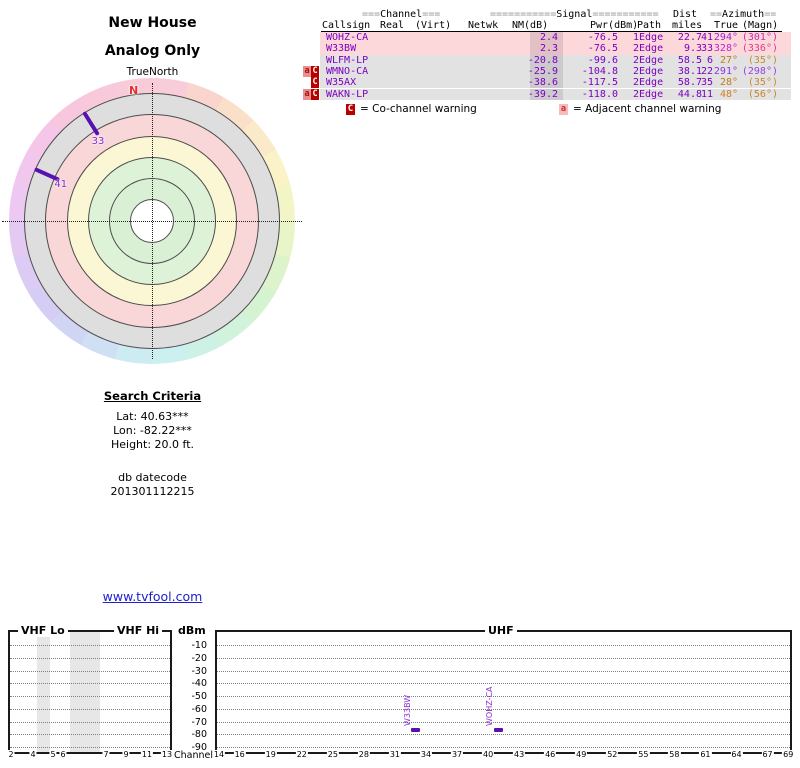 The height and width of the screenshot is (768, 800). Describe the element at coordinates (199, 722) in the screenshot. I see `dbm-tick-label: -70` at that location.